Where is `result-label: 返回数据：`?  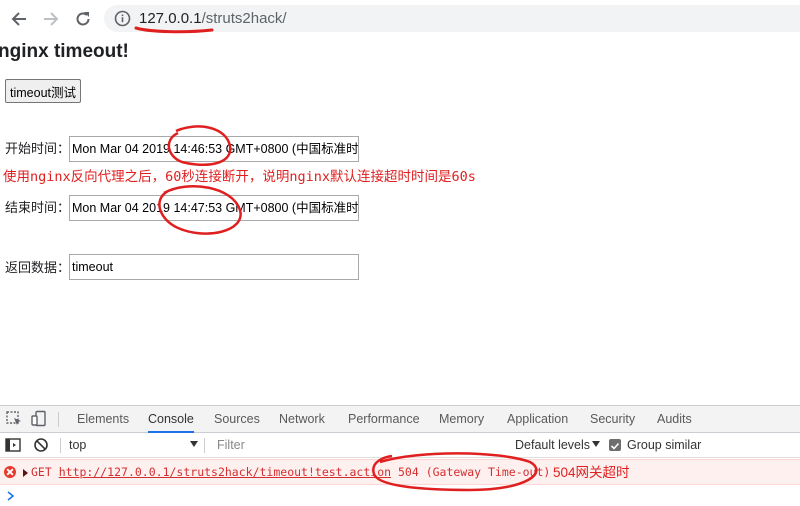 result-label: 返回数据： is located at coordinates (38, 267).